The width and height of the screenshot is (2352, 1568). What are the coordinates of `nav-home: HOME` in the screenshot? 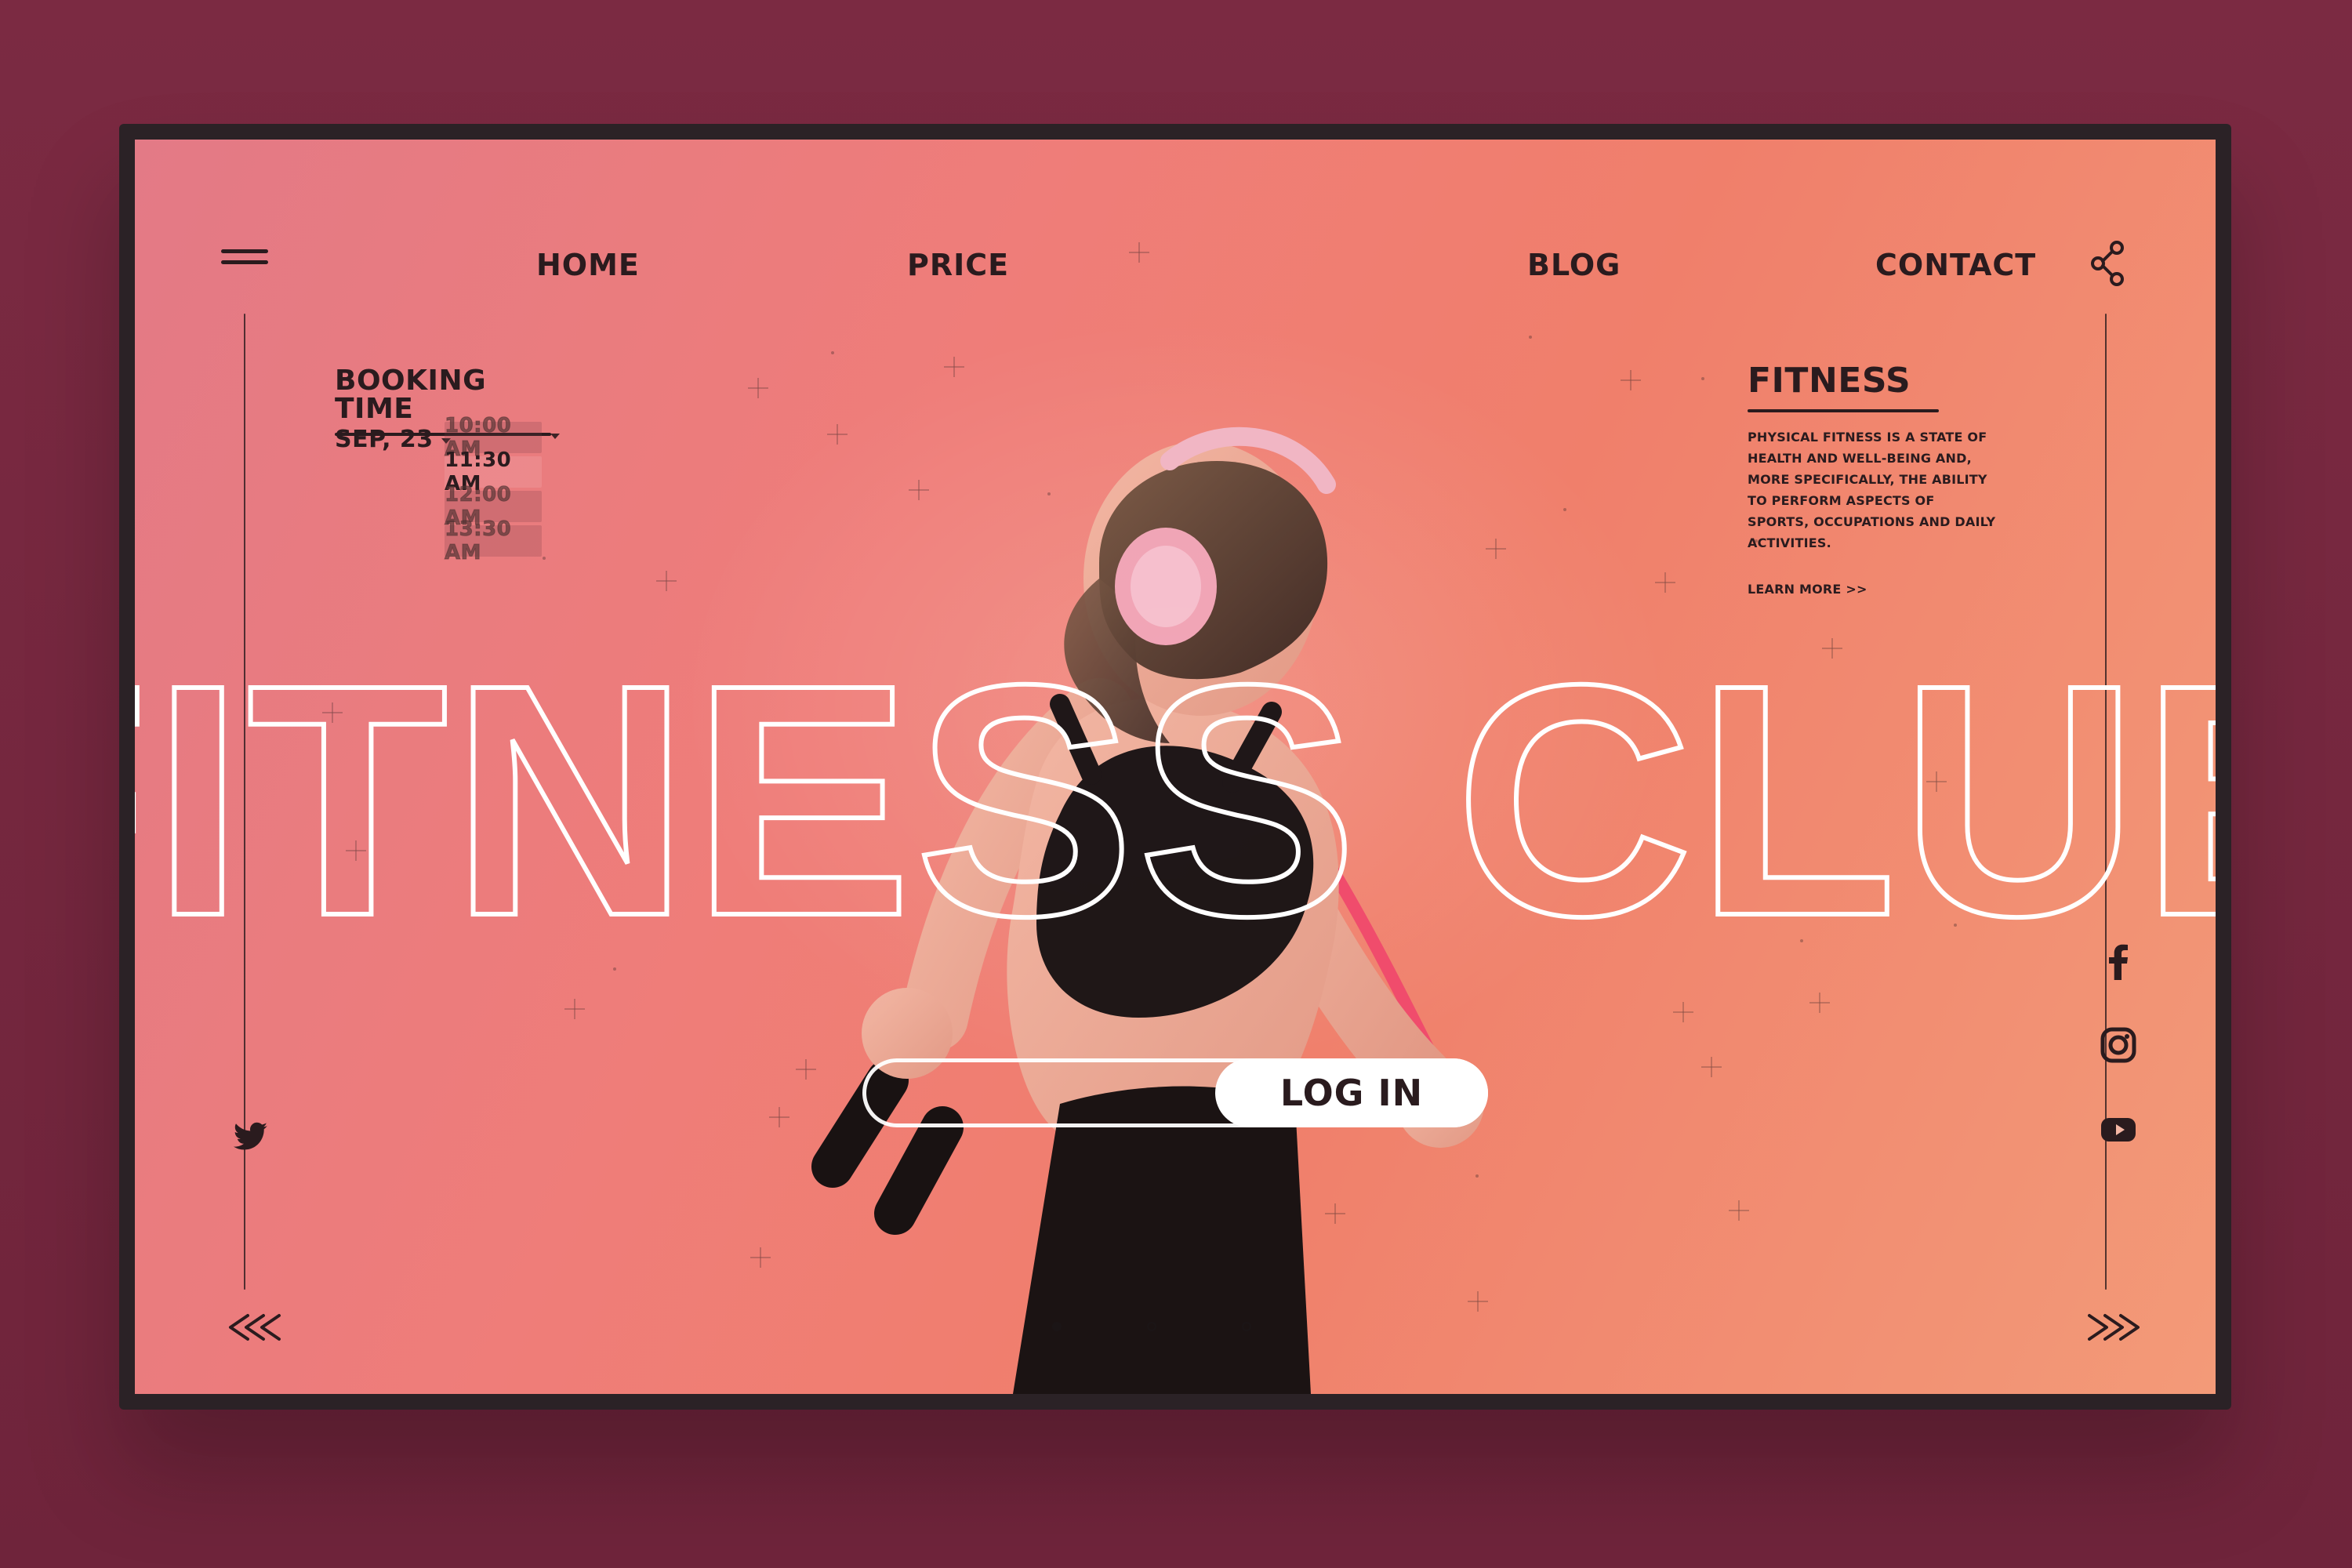 It's located at (588, 265).